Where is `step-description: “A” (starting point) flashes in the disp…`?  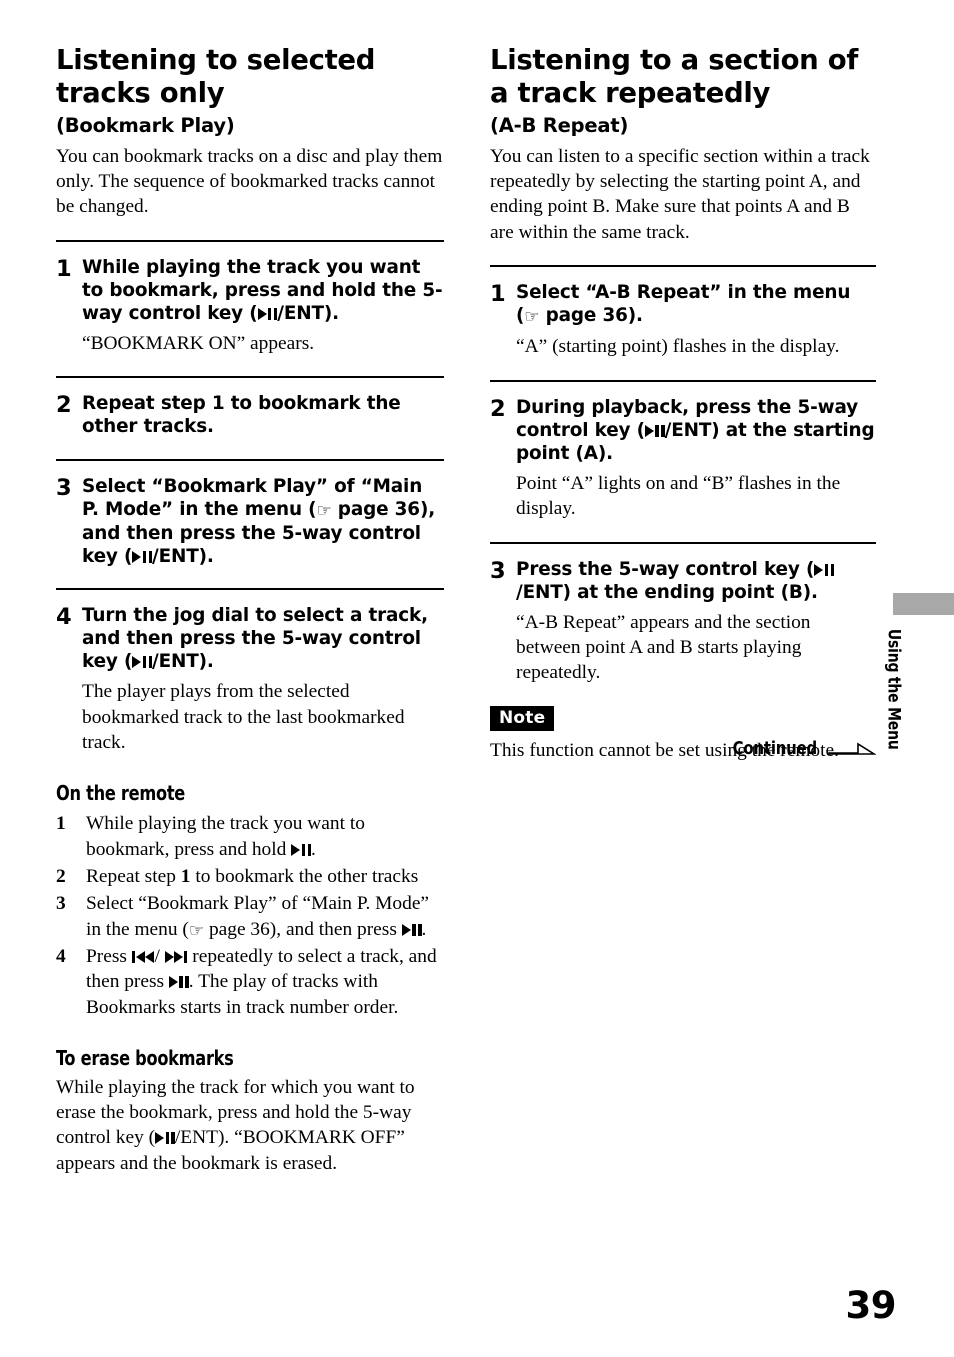 step-description: “A” (starting point) flashes in the disp… is located at coordinates (678, 347).